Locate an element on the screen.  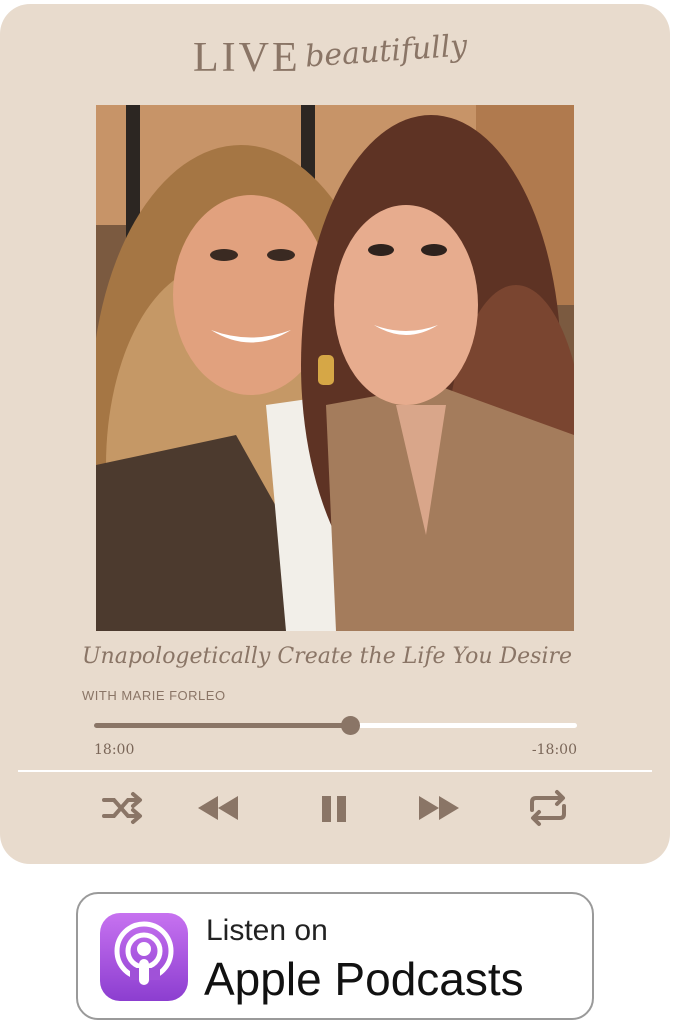
brand-primary: LIVE is located at coordinates (247, 58).